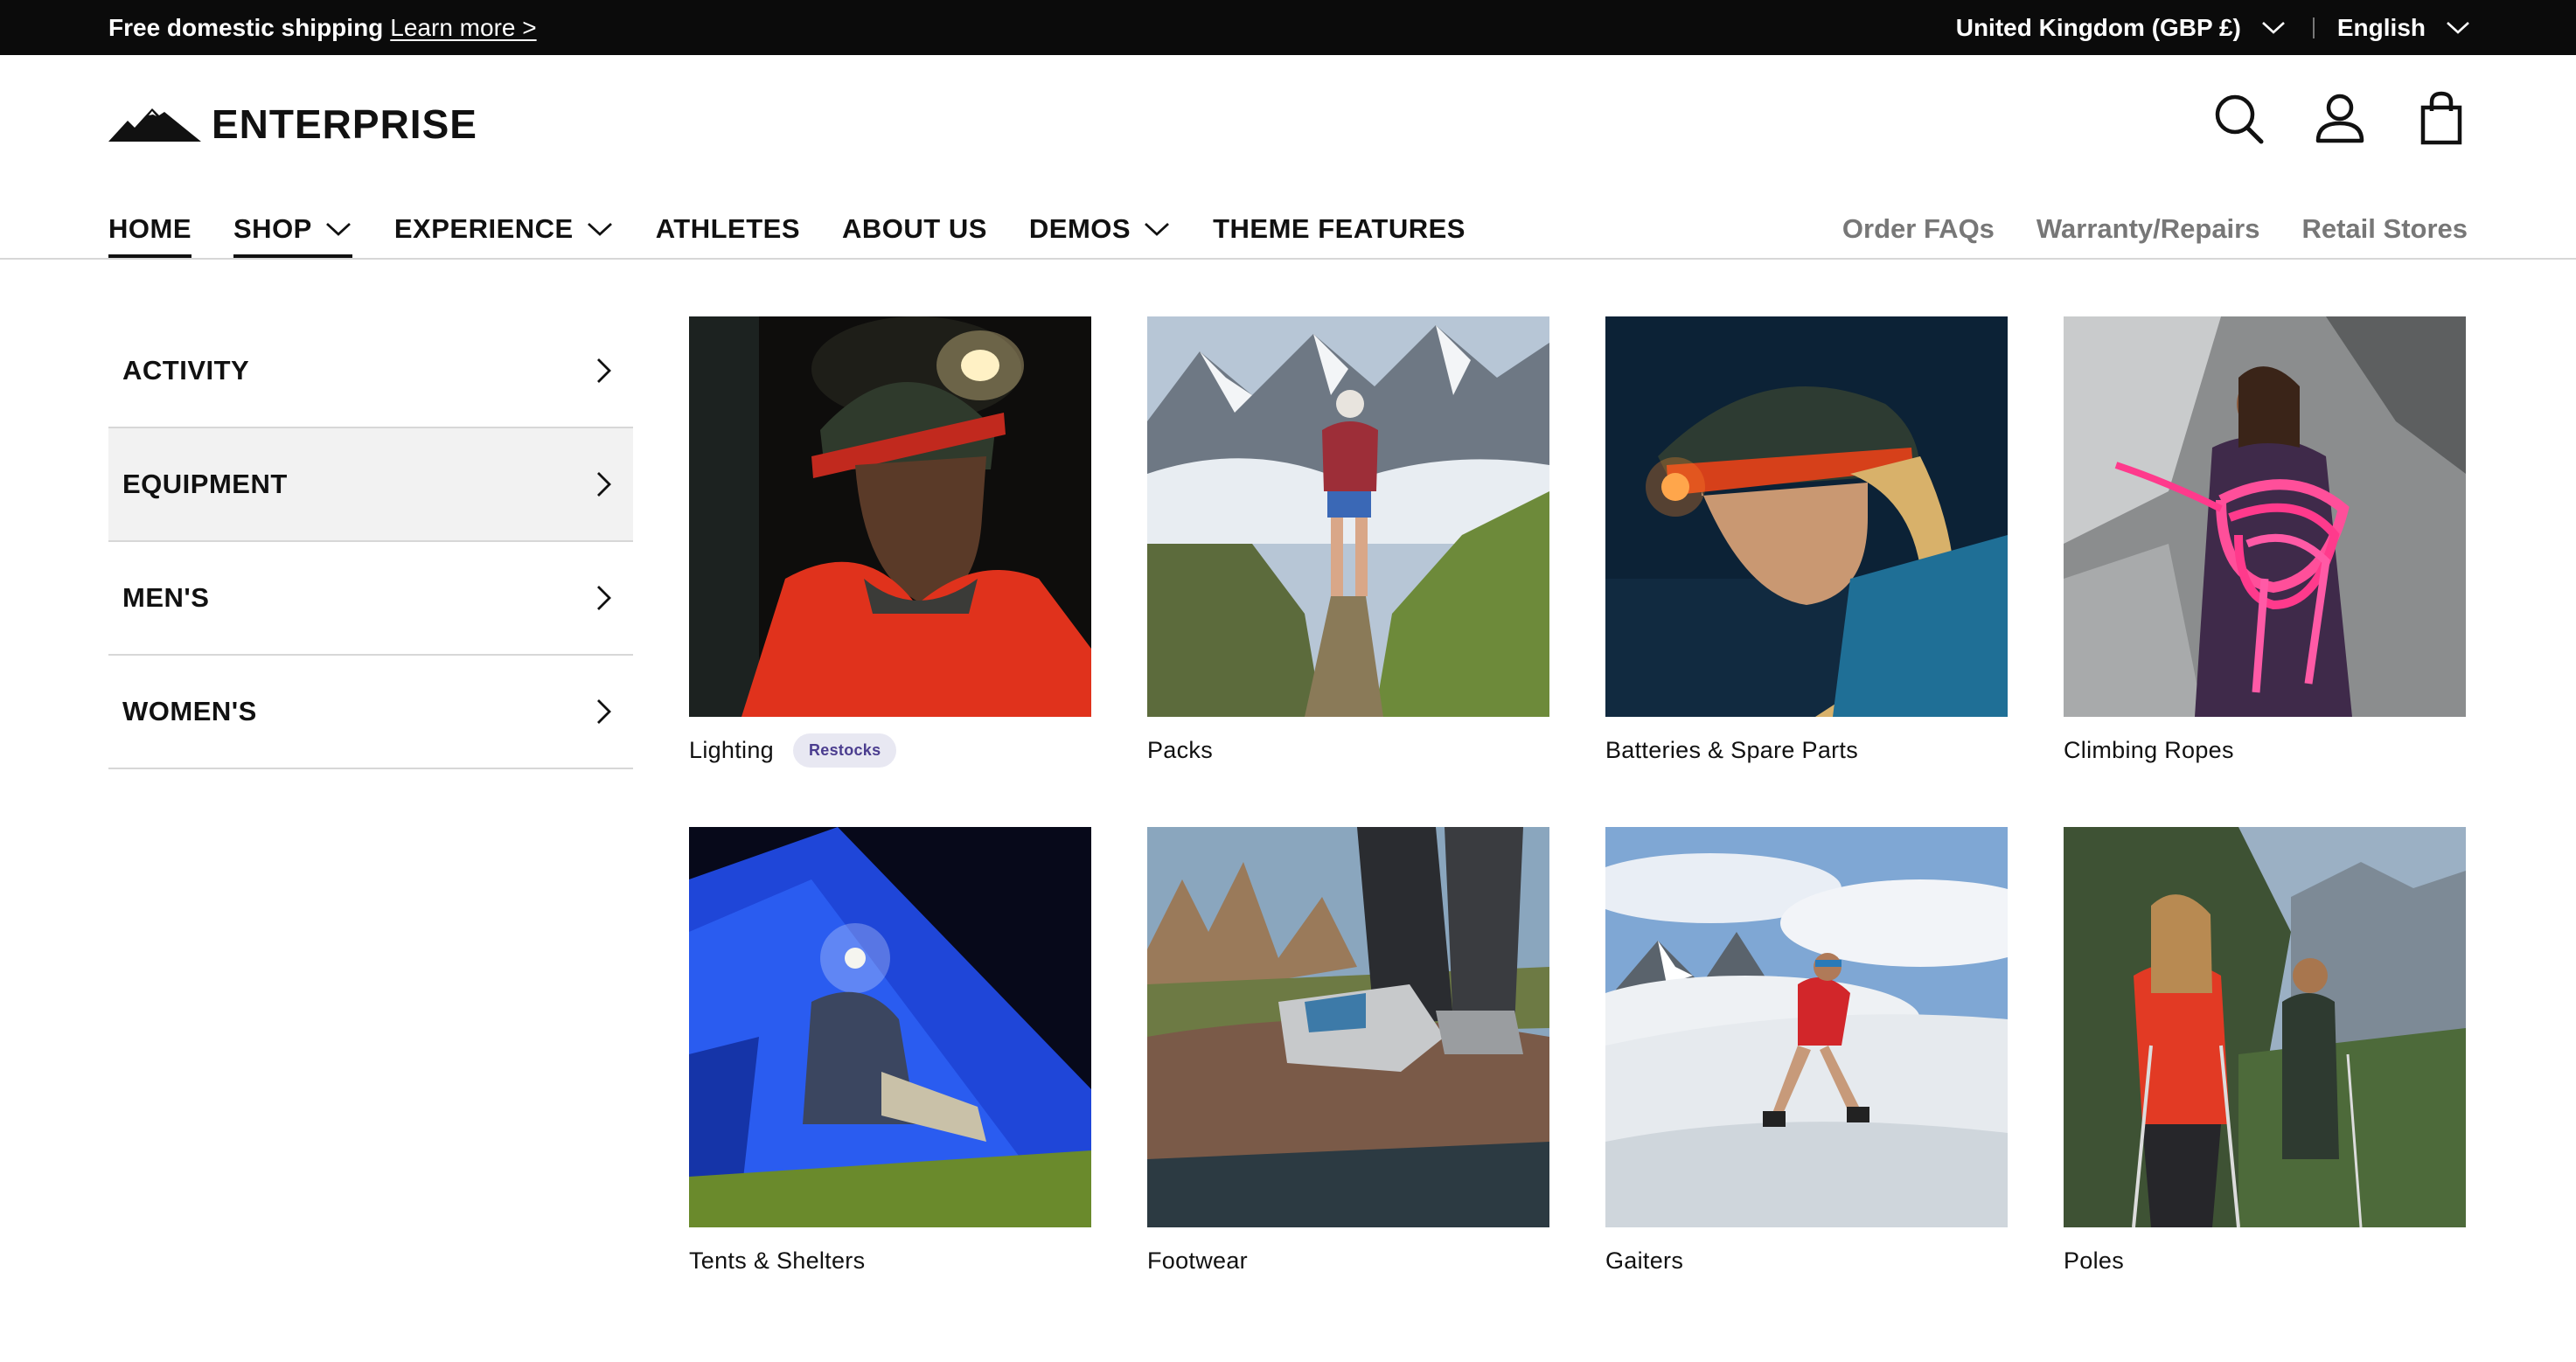 Image resolution: width=2576 pixels, height=1362 pixels. What do you see at coordinates (2148, 229) in the screenshot?
I see `warranty-repairs-link: Warranty/Repairs` at bounding box center [2148, 229].